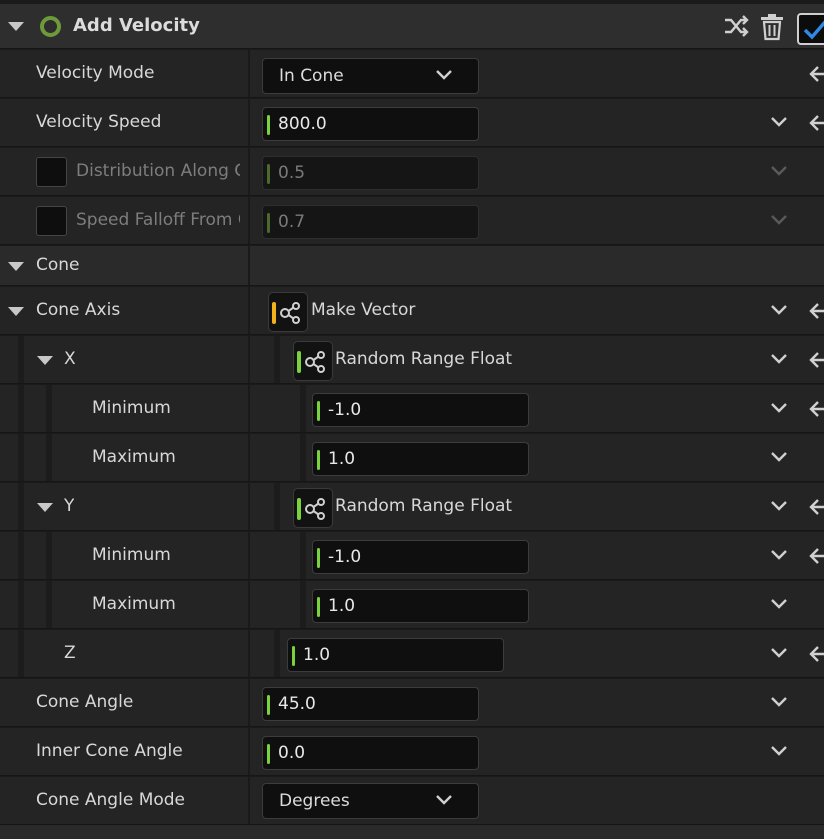 The image size is (824, 839). What do you see at coordinates (95, 73) in the screenshot?
I see `velocity-mode-label: Velocity Mode` at bounding box center [95, 73].